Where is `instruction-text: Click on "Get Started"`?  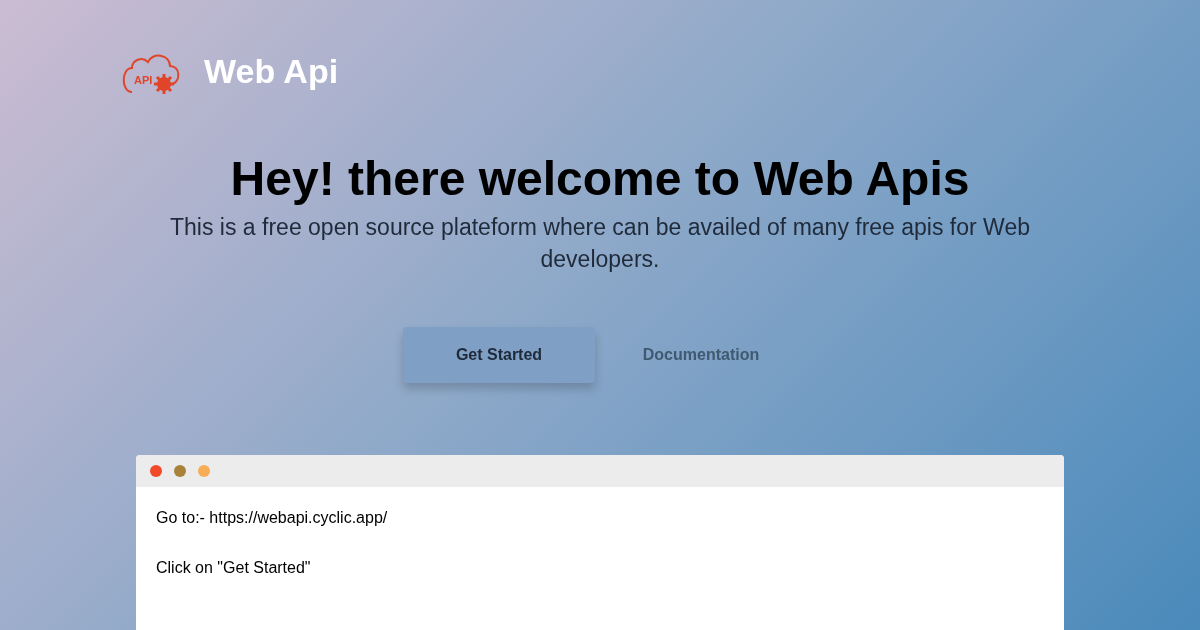
instruction-text: Click on "Get Started" is located at coordinates (234, 568).